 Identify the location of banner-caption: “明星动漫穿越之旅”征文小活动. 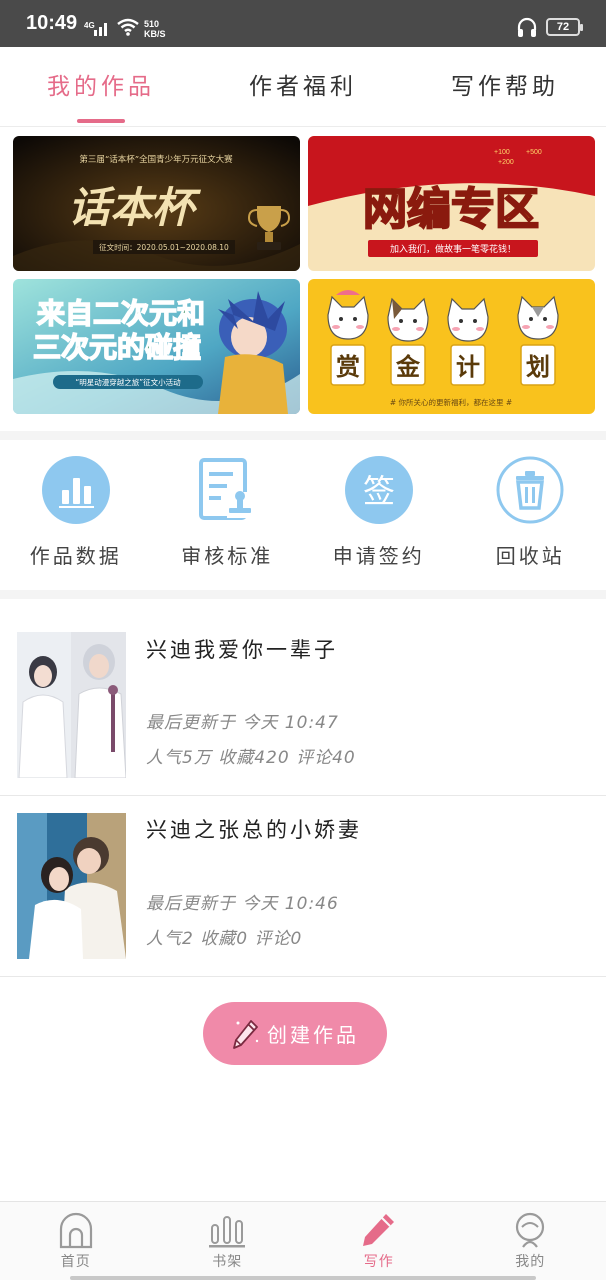
(128, 382).